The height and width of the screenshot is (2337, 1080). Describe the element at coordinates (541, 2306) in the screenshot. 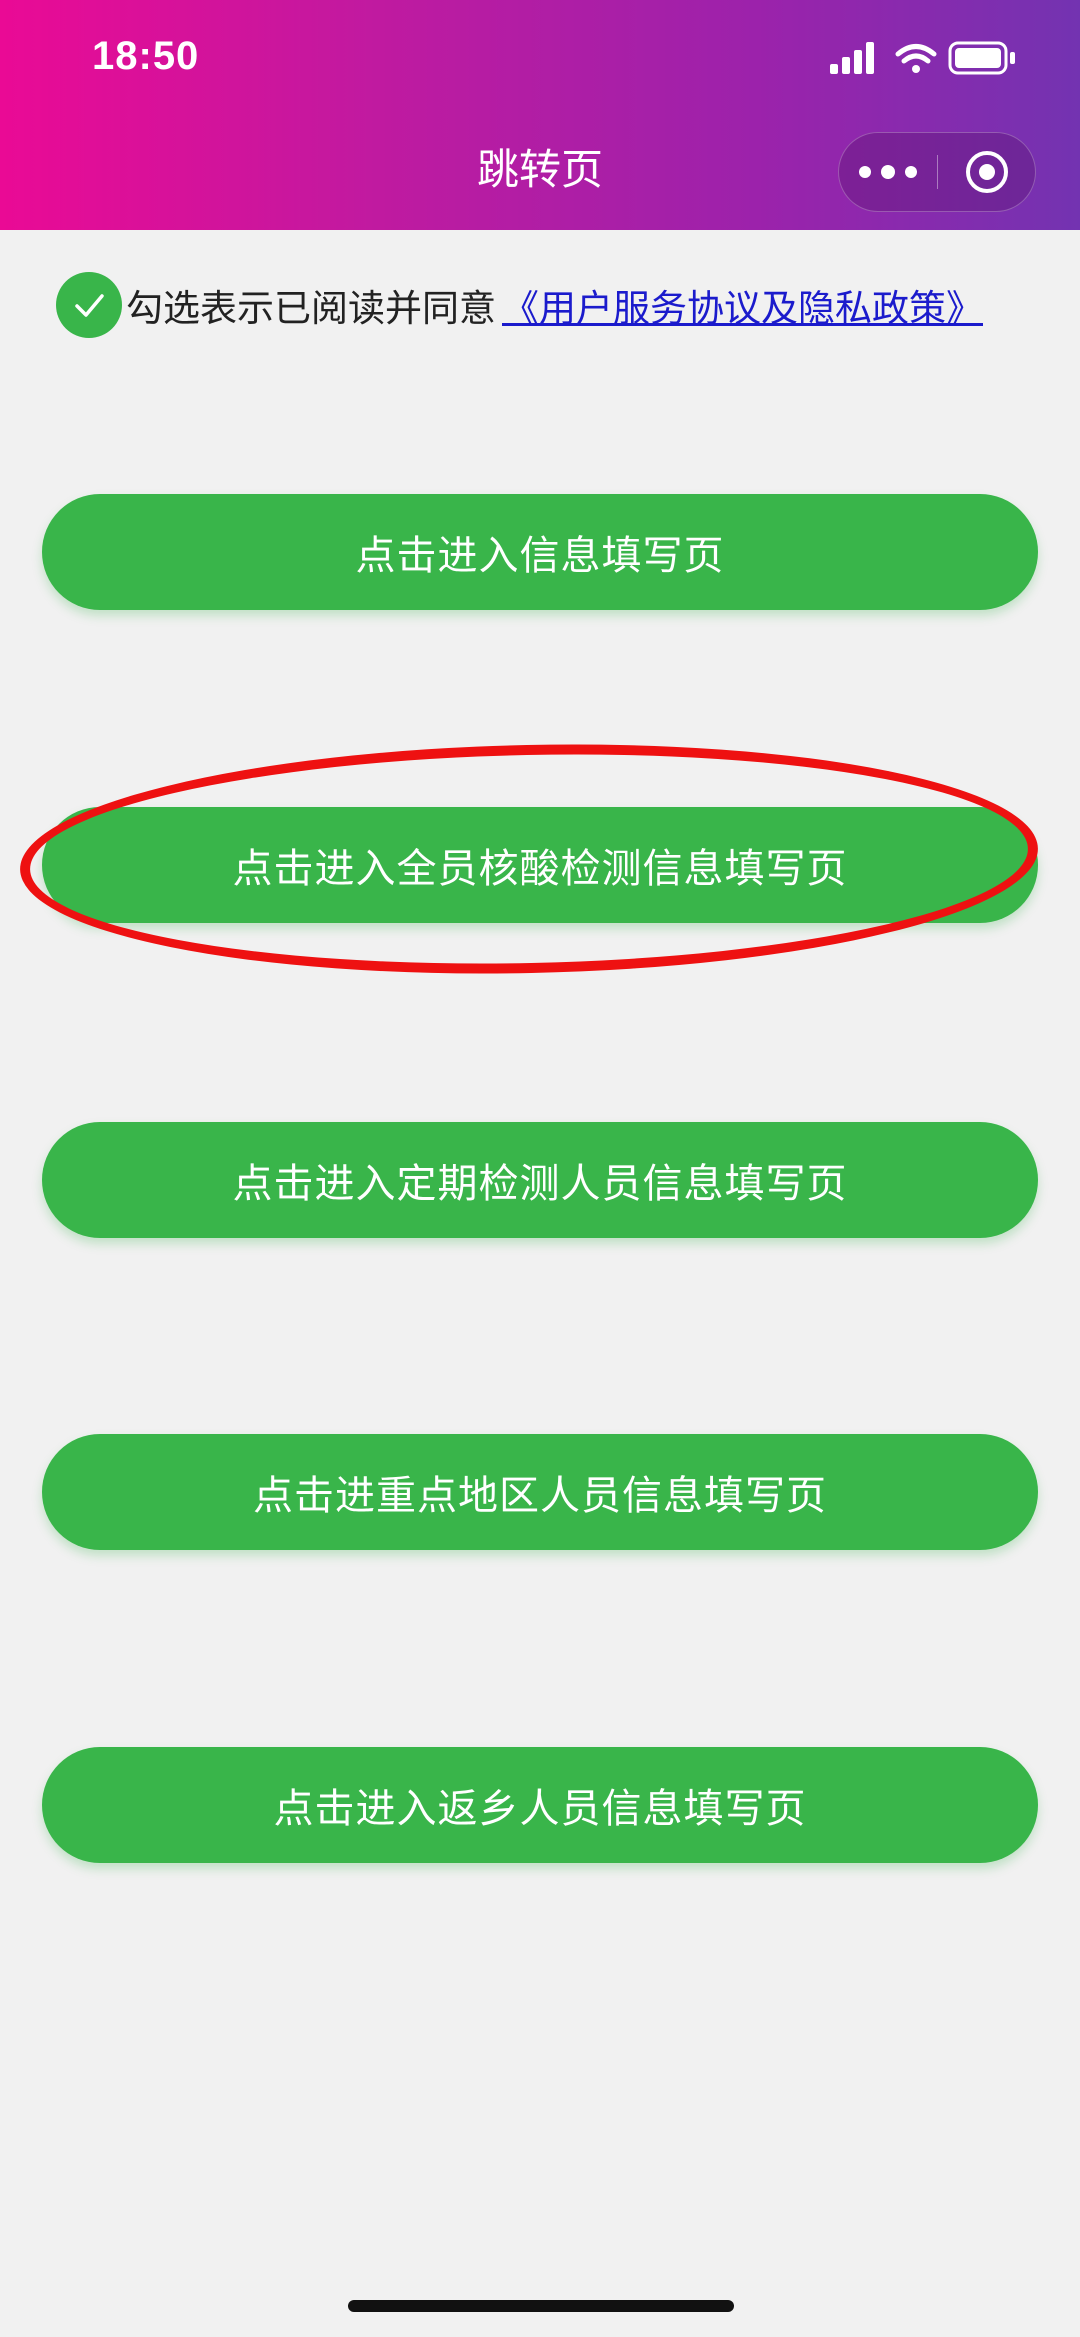

I see `home-indicator` at that location.